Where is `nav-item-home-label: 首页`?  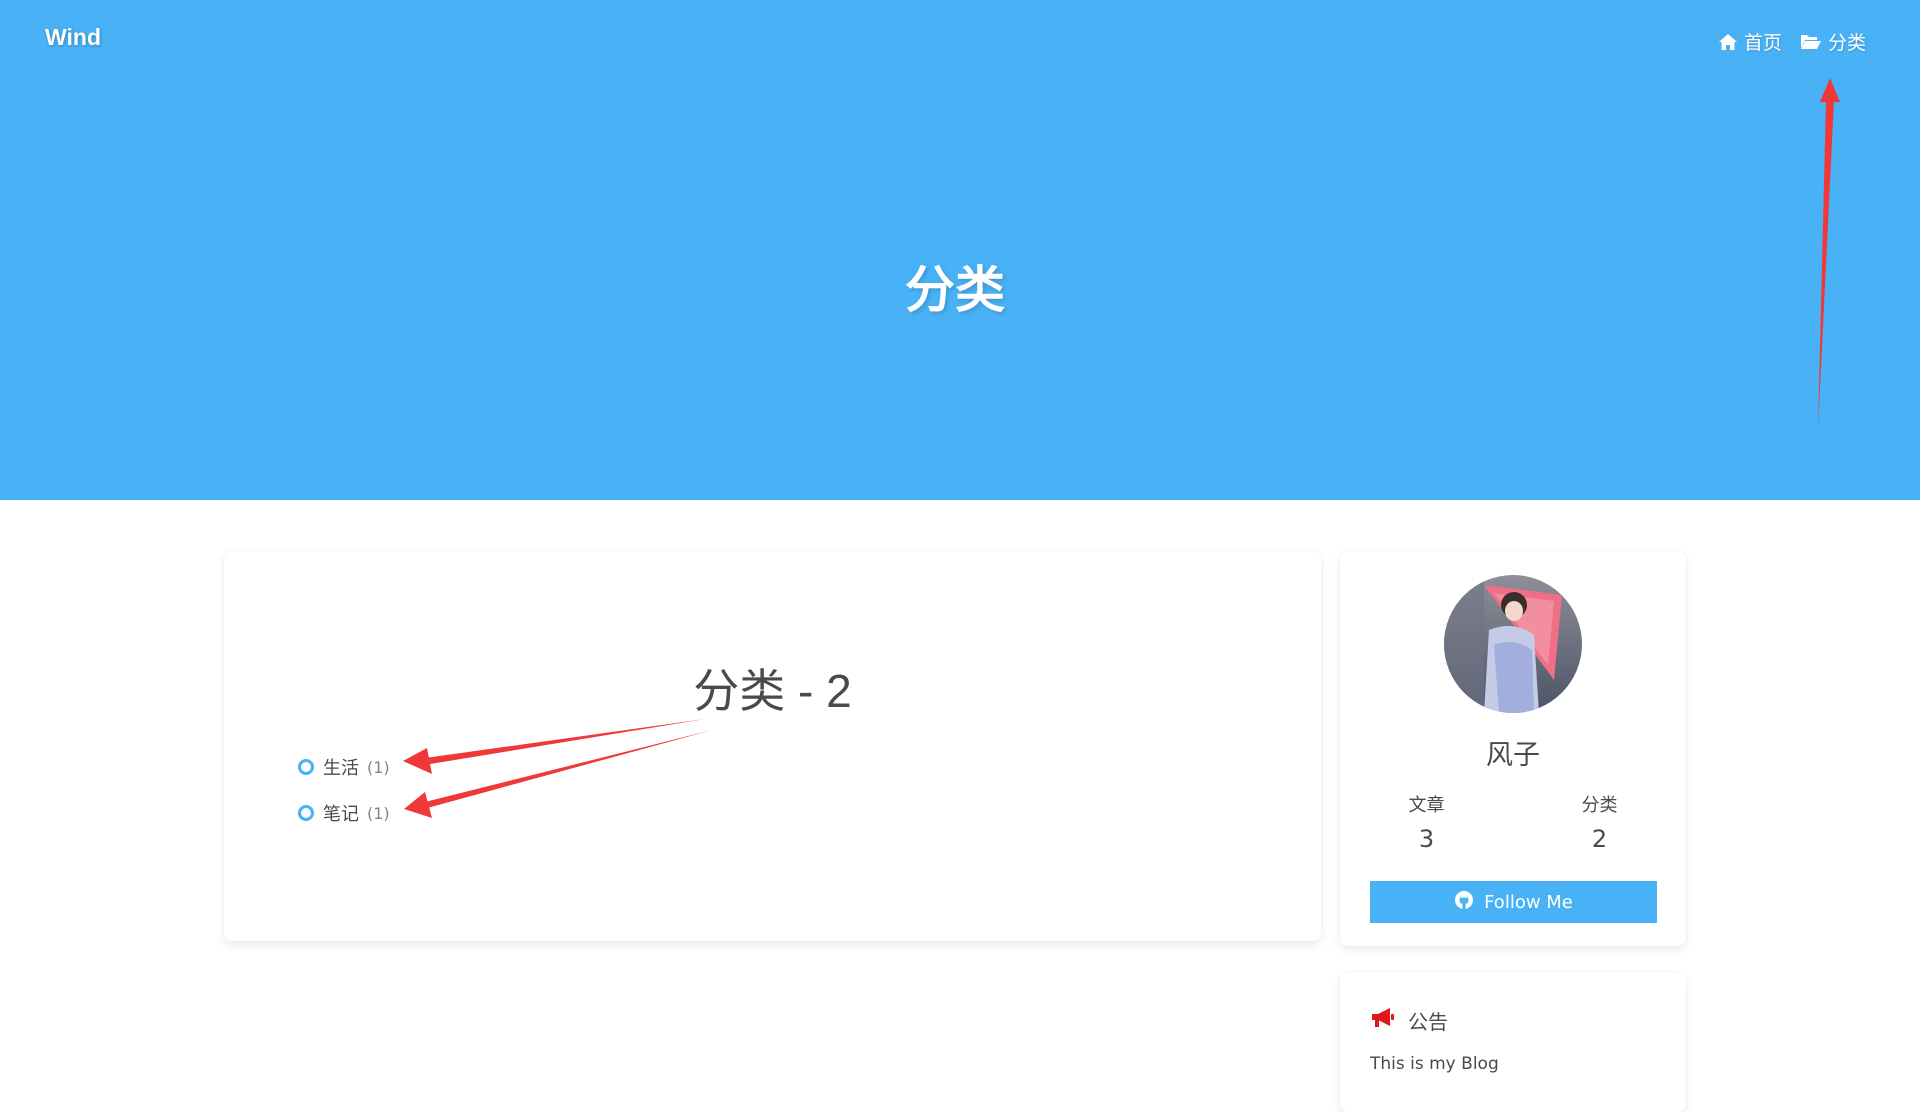 nav-item-home-label: 首页 is located at coordinates (1762, 43).